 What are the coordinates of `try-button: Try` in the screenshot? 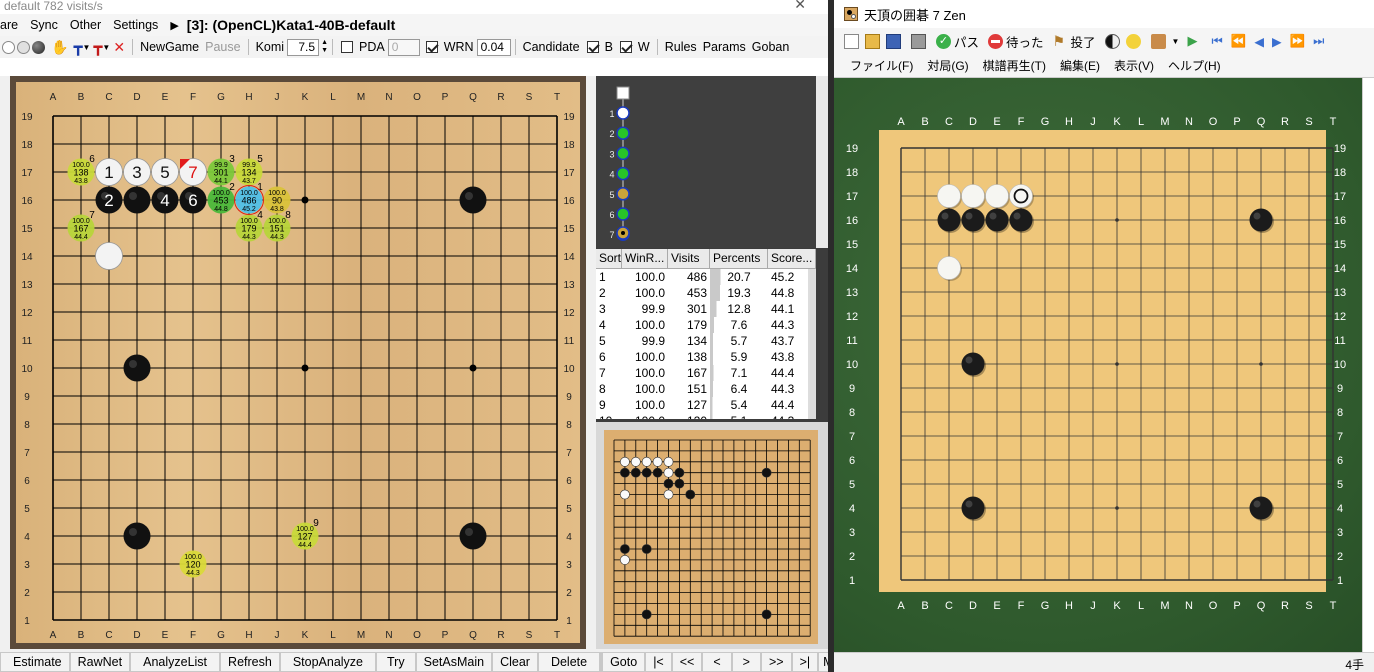 It's located at (396, 662).